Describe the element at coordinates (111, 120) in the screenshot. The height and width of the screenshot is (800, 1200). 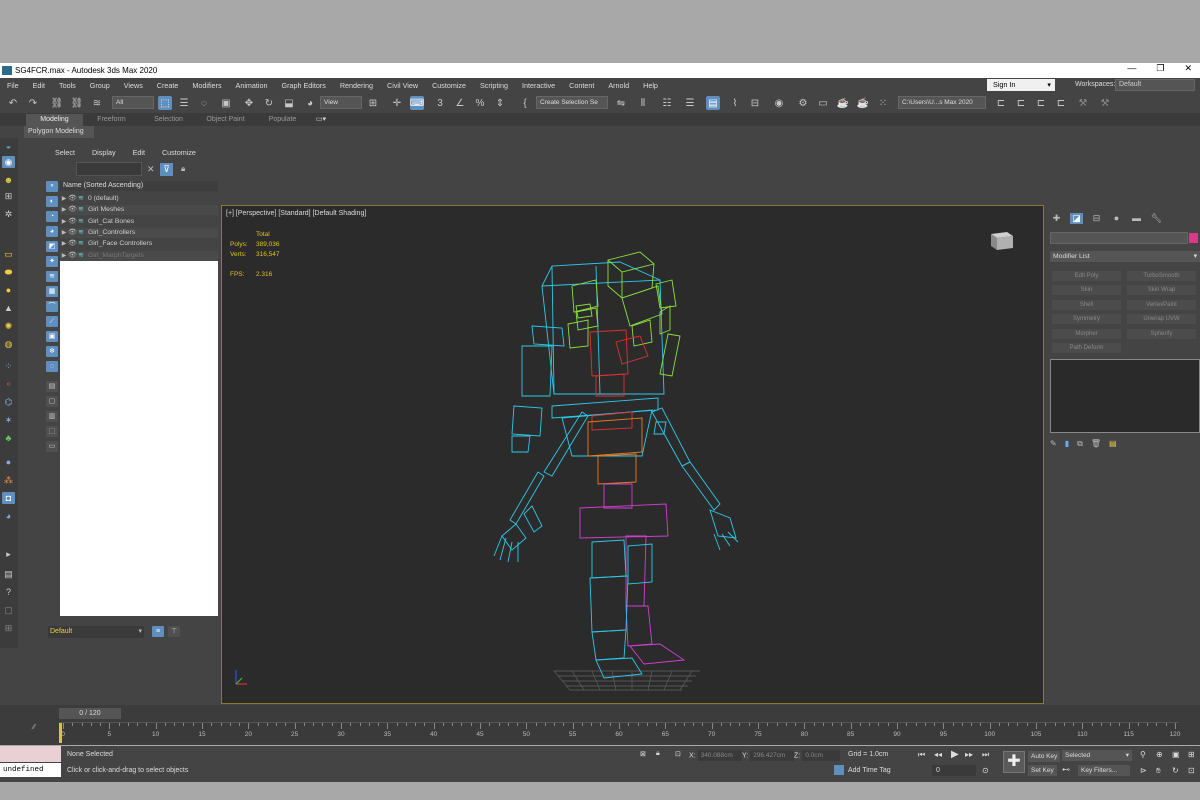
I see `ribbon-tab-freeform: Freeform` at that location.